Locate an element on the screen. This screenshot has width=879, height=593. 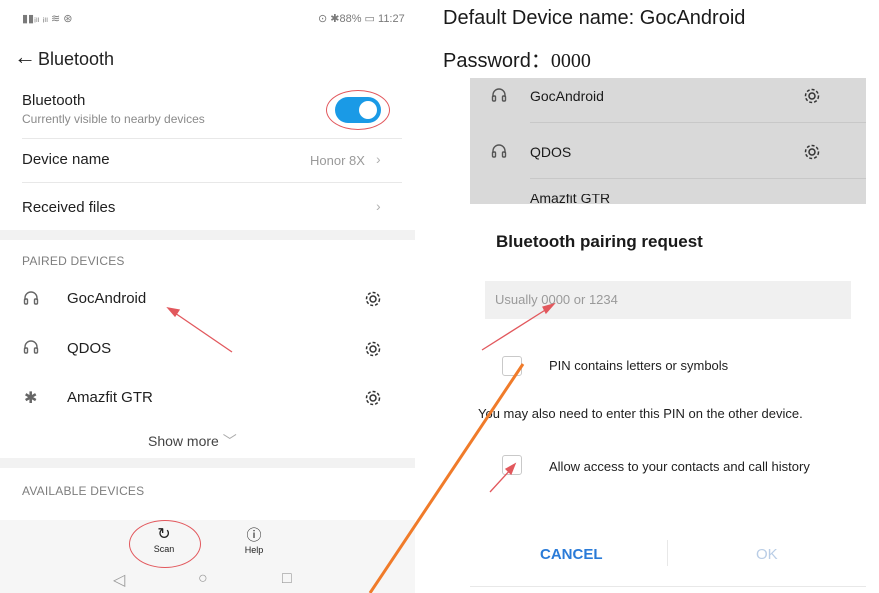
arrowhead is located at coordinates (549, 308).